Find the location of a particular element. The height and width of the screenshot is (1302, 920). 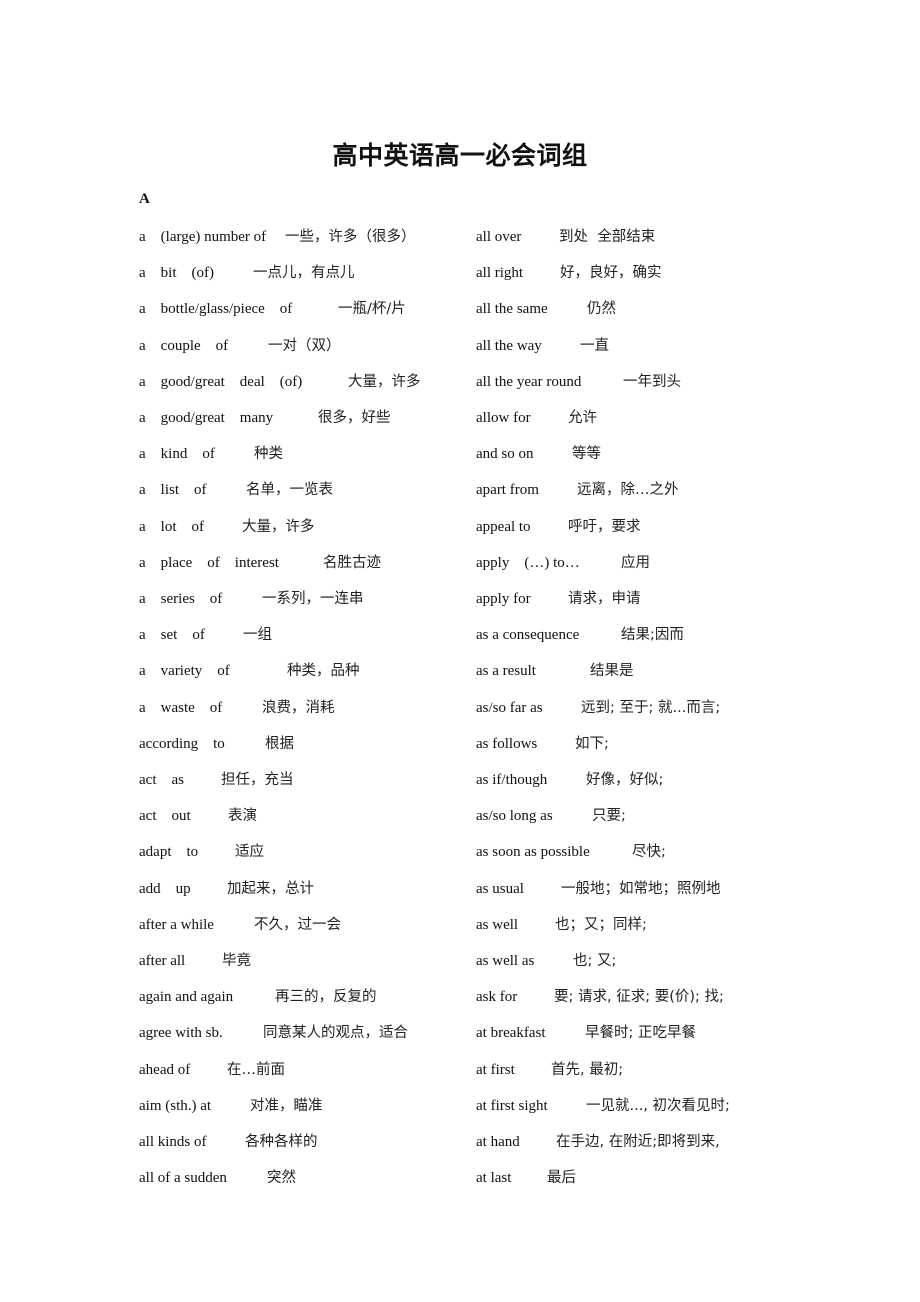

phrase-chinese: 在…前面 is located at coordinates (256, 1070).